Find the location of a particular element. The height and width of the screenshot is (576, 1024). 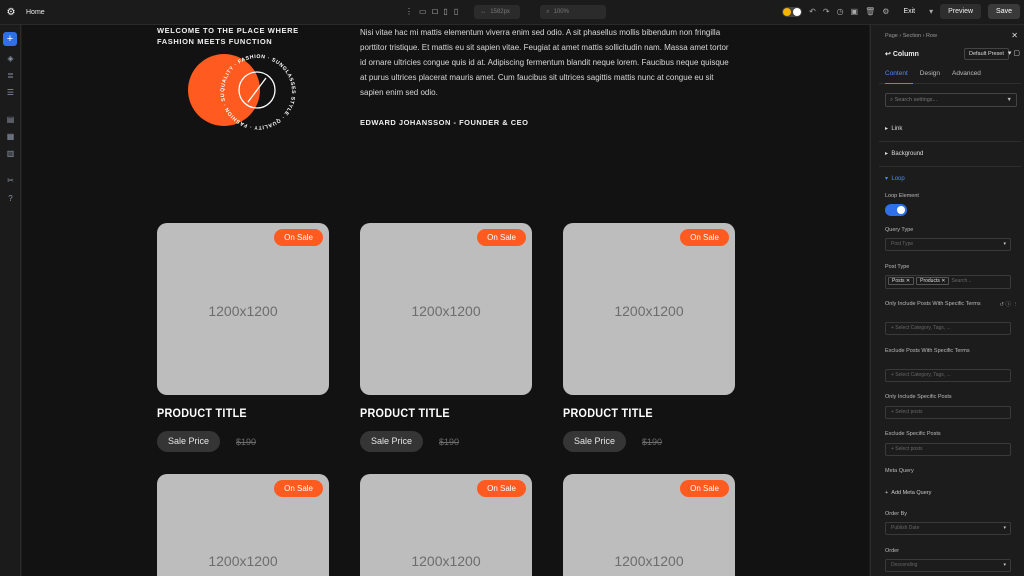

redo-icon: ↷ is located at coordinates (826, 12).